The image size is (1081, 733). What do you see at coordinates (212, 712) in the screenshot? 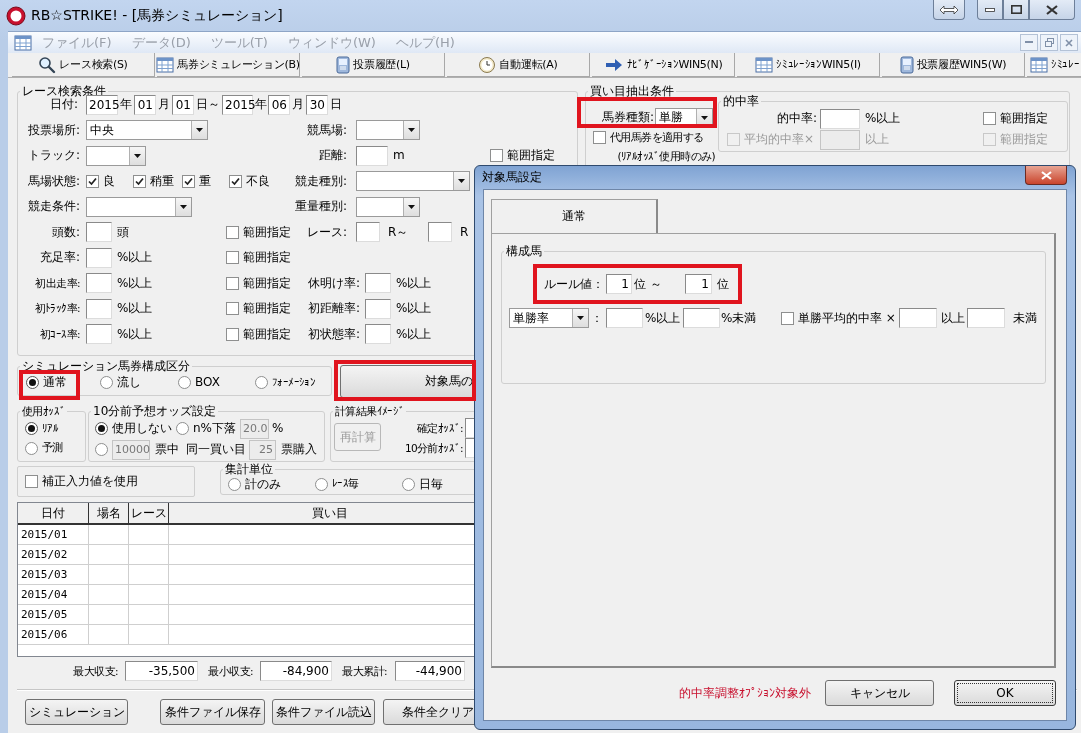
I see `button: 条件ファイル保存` at bounding box center [212, 712].